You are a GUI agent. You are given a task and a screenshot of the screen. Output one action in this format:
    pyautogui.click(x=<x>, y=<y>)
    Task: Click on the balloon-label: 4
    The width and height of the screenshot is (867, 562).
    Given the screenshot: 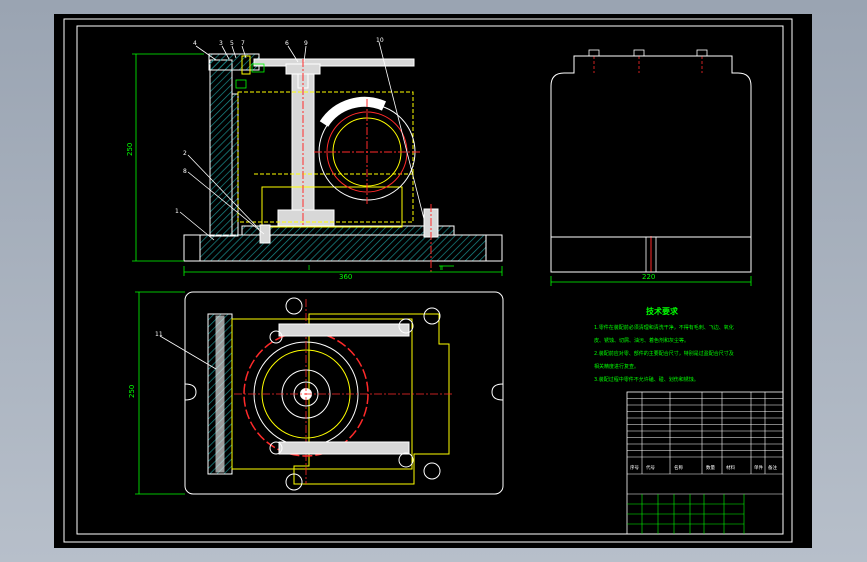 What is the action you would take?
    pyautogui.click(x=195, y=43)
    